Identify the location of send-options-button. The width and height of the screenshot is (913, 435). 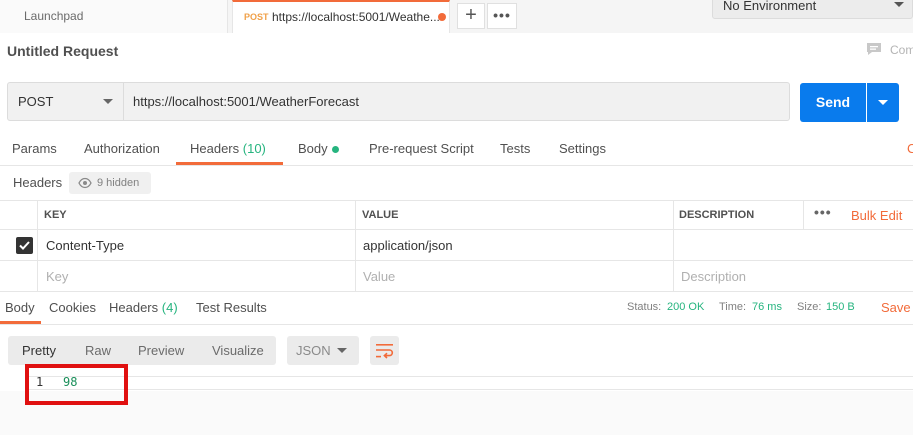
(883, 102).